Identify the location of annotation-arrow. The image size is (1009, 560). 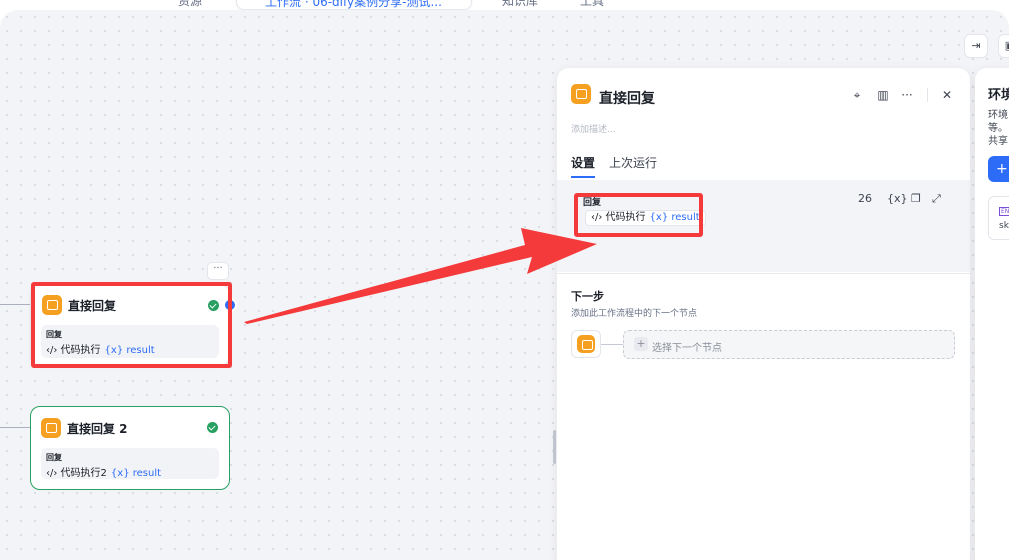
(420, 276).